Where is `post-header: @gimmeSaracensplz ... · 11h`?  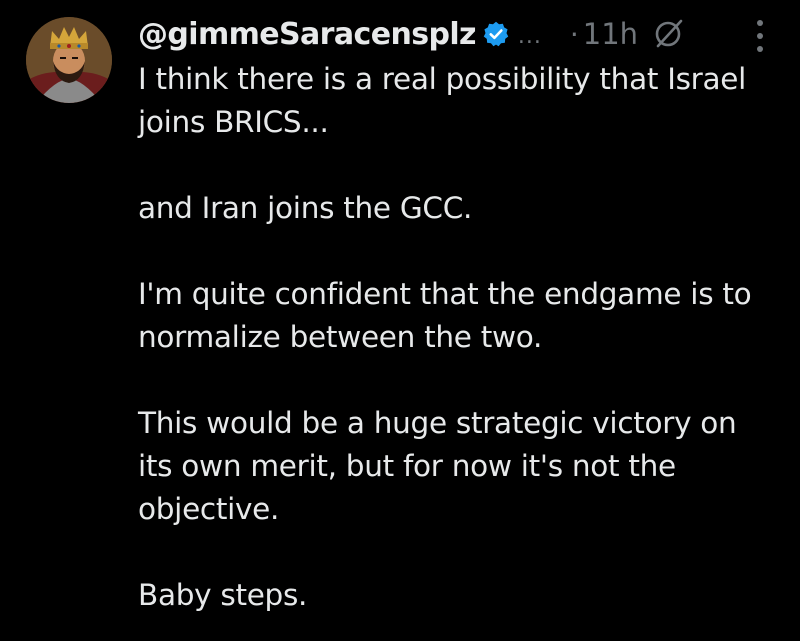 post-header: @gimmeSaracensplz ... · 11h is located at coordinates (454, 34).